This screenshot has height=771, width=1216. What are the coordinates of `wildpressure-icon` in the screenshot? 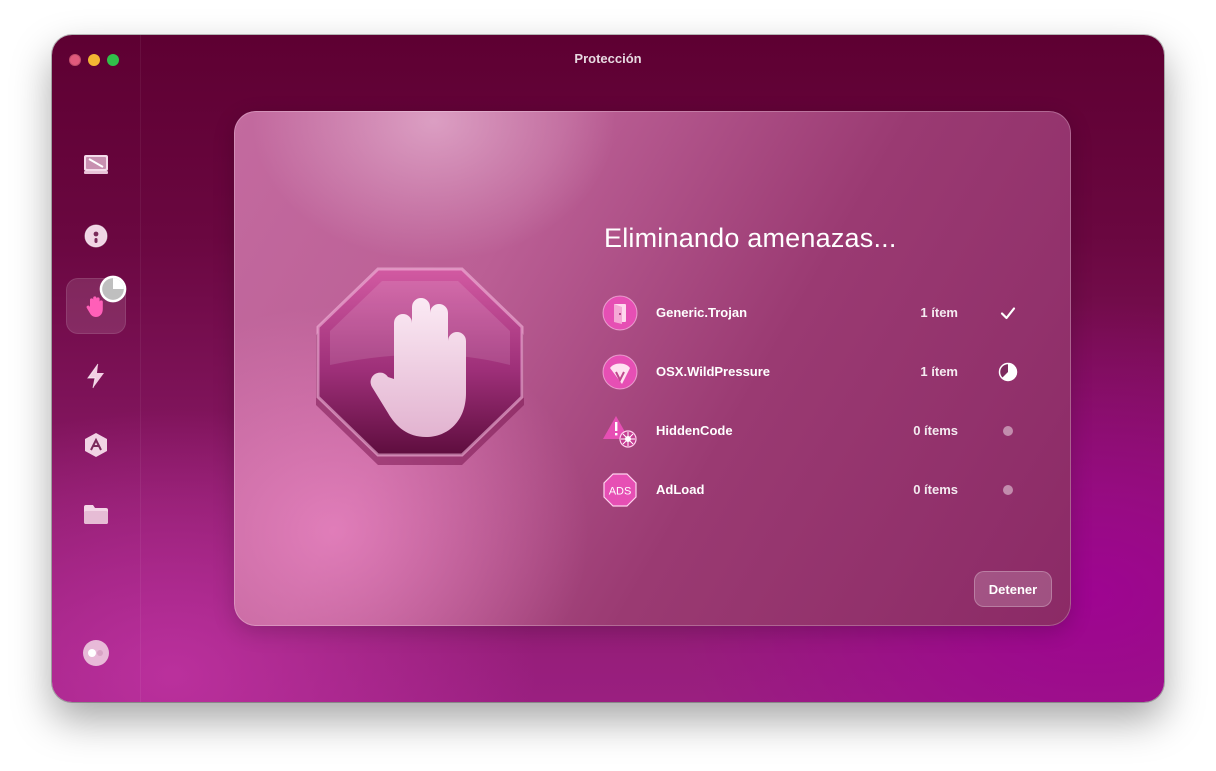 It's located at (620, 372).